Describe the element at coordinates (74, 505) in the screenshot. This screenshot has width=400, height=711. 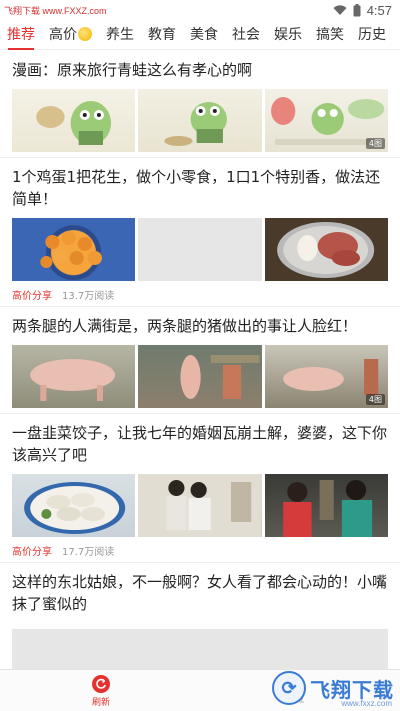
I see `dumplings-image` at that location.